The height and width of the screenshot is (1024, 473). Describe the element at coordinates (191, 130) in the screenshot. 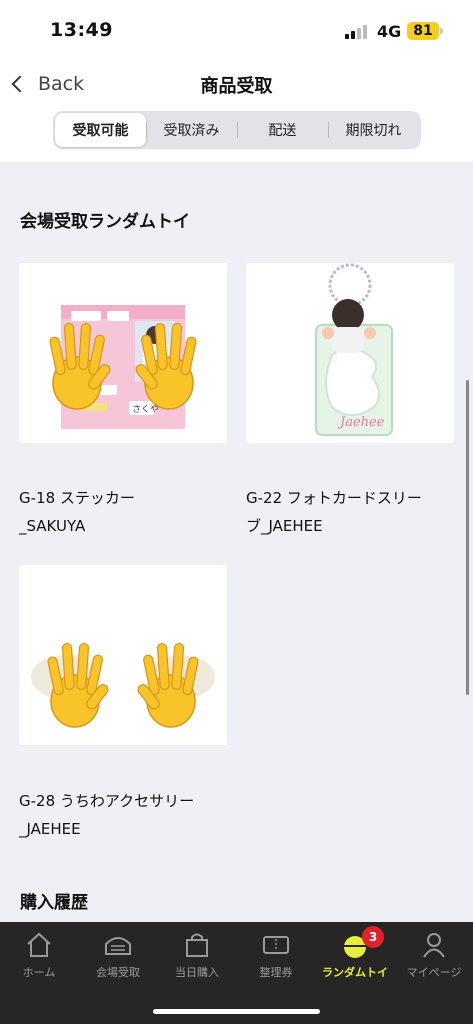

I see `tab-received: 受取済み` at that location.